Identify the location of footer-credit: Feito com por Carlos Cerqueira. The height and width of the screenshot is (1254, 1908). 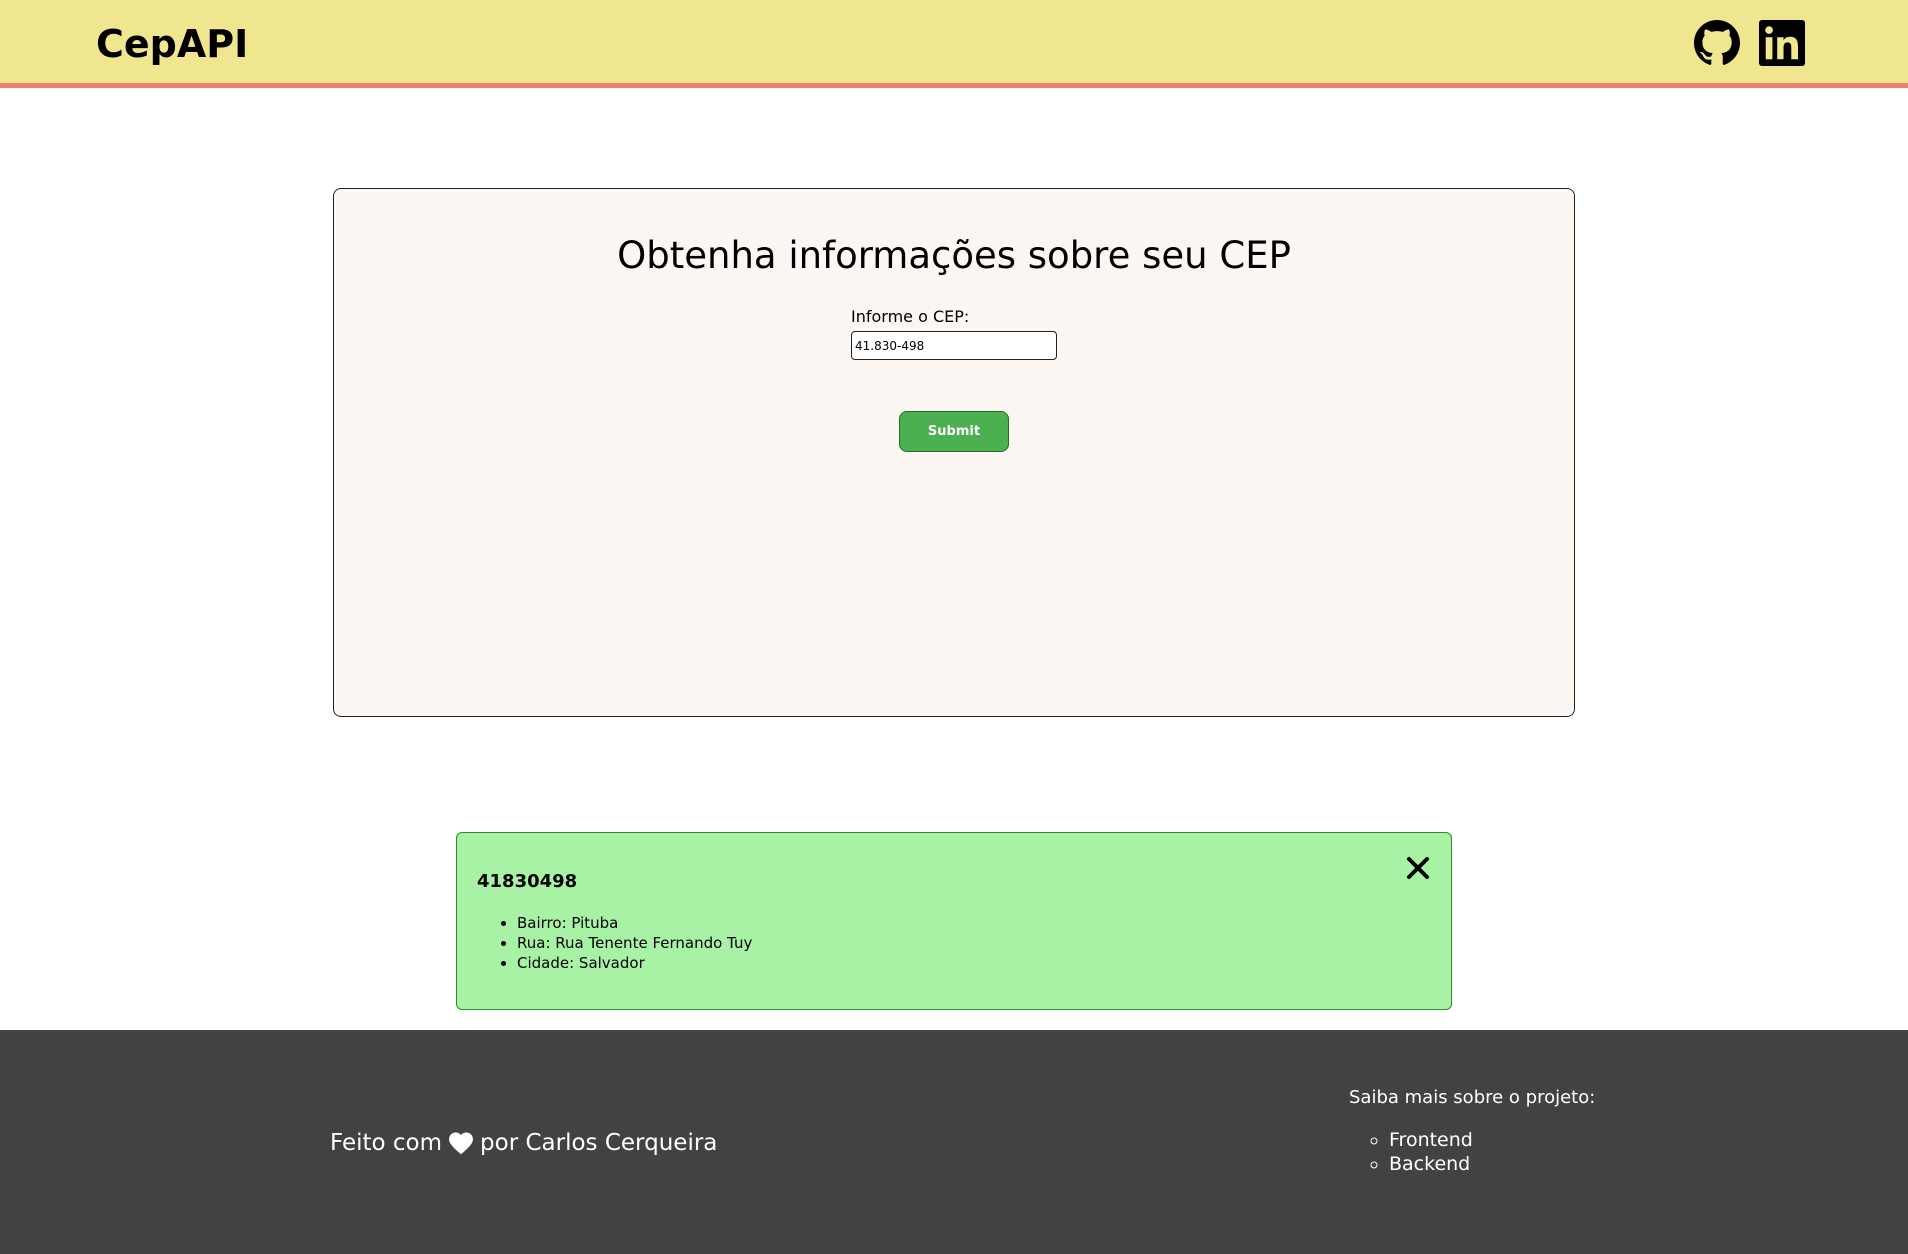
(523, 1143).